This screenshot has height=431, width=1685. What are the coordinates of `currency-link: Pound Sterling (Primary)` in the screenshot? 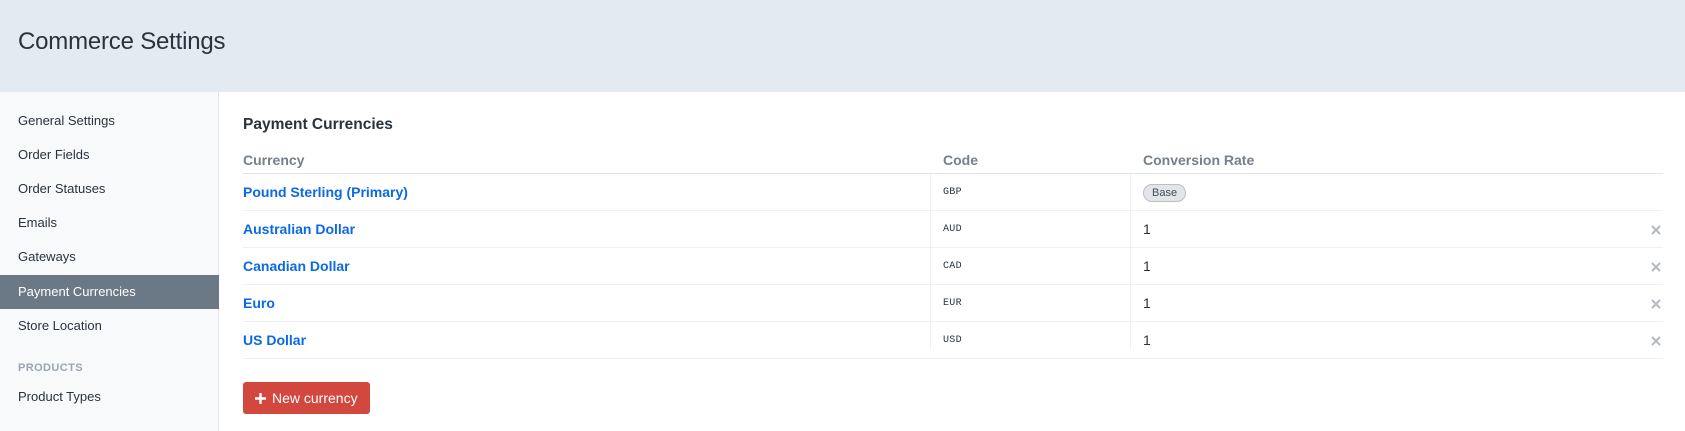 It's located at (325, 192).